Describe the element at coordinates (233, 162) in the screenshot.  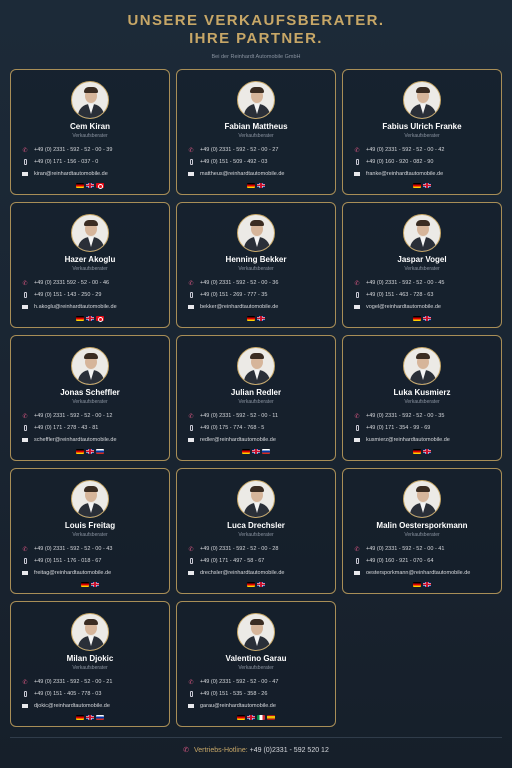
I see `mobile-number: +49 (0) 151 - 509 - 492 - 03` at that location.